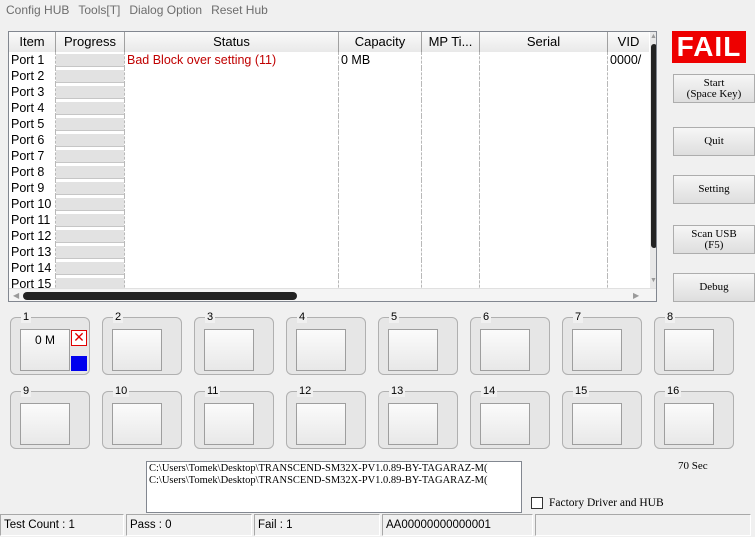  Describe the element at coordinates (32, 42) in the screenshot. I see `col-header-item: Item` at that location.